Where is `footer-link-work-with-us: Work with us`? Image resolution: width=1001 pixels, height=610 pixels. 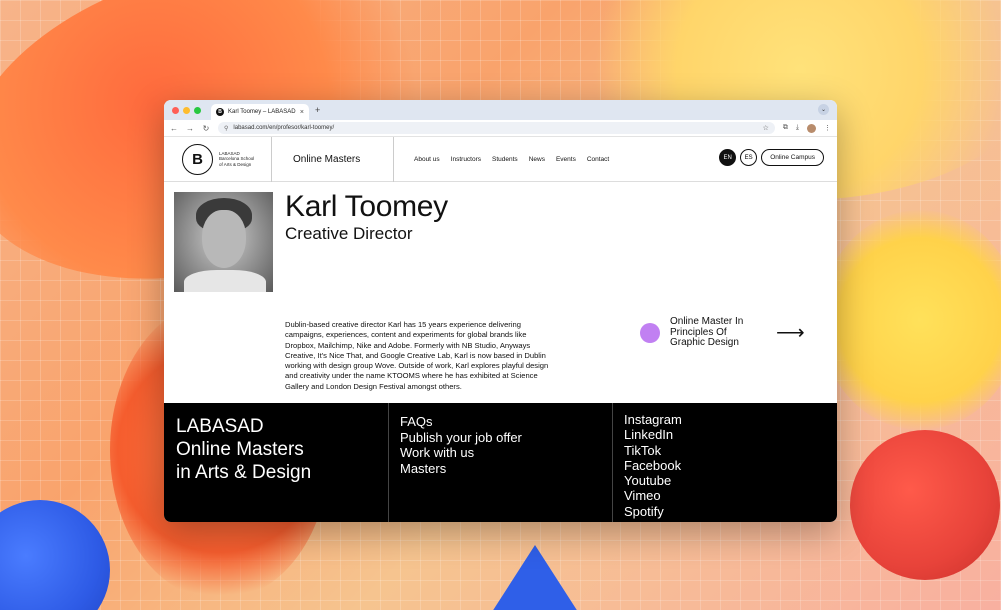 footer-link-work-with-us: Work with us is located at coordinates (500, 453).